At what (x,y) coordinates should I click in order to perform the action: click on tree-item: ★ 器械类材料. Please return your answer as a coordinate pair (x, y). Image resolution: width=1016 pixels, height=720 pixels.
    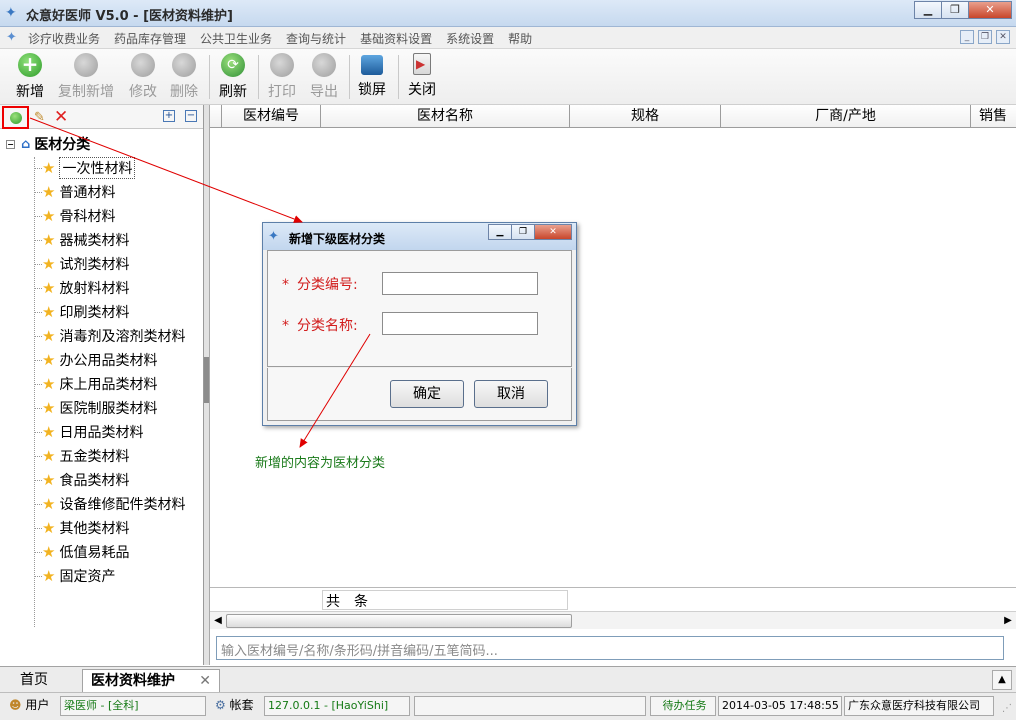
    Looking at the image, I should click on (118, 240).